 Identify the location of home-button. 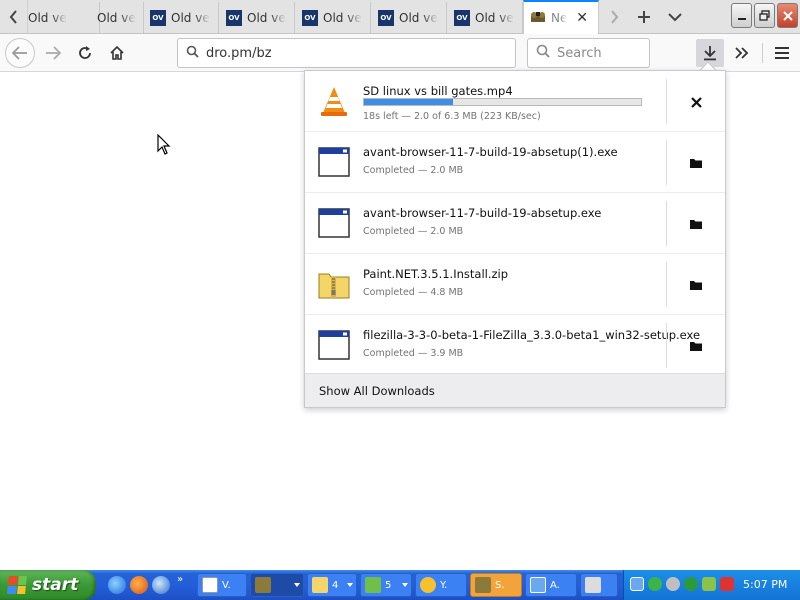
(117, 53).